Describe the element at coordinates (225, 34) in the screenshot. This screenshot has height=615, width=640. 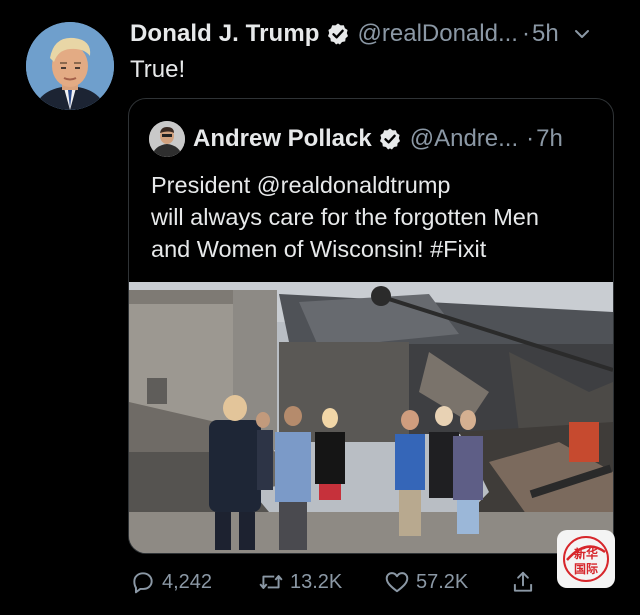
I see `author-name: Donald J. Trump` at that location.